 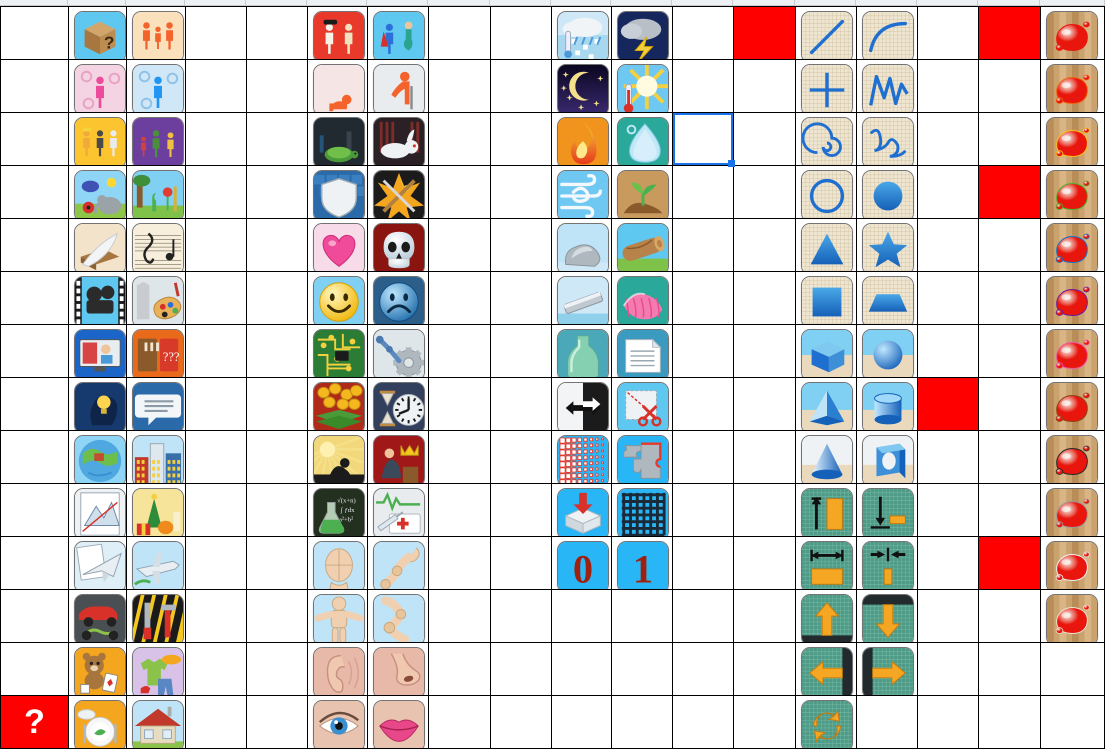 What do you see at coordinates (581, 404) in the screenshot?
I see `tile-cell-opposite-arrows` at bounding box center [581, 404].